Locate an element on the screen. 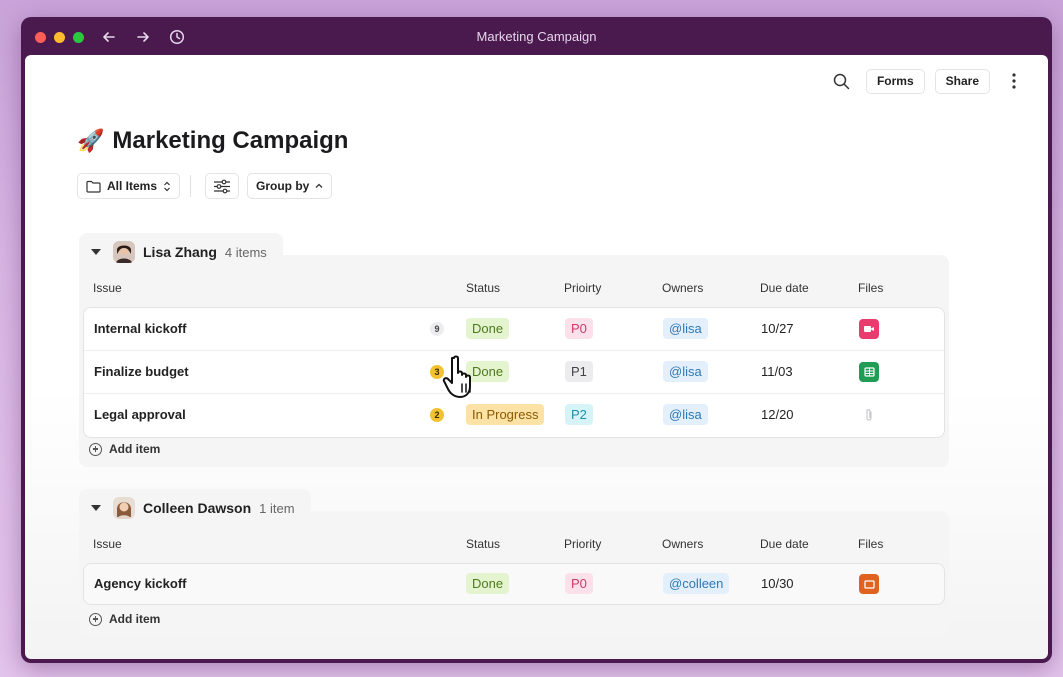 The image size is (1063, 677). toolbar-divider is located at coordinates (191, 186).